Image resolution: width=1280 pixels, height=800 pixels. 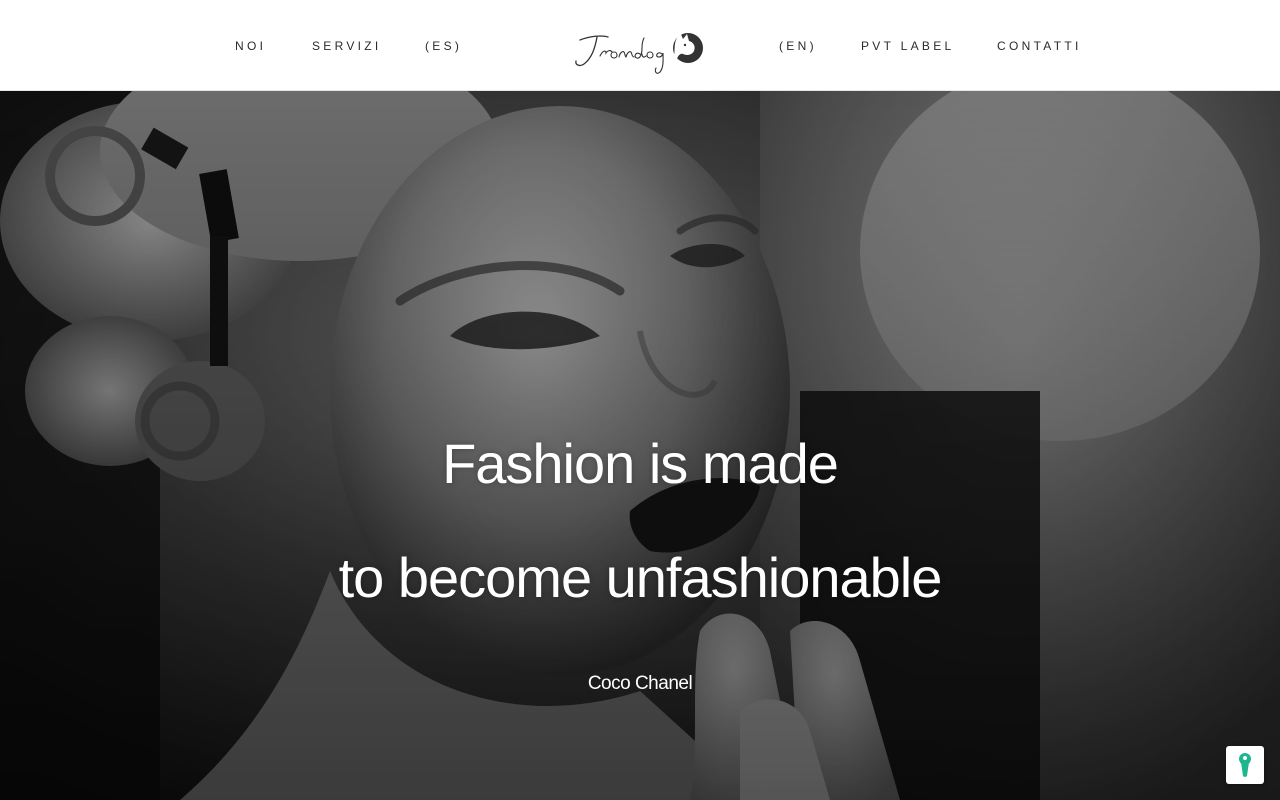 What do you see at coordinates (1039, 46) in the screenshot?
I see `nav-link-contatti: CONTATTI` at bounding box center [1039, 46].